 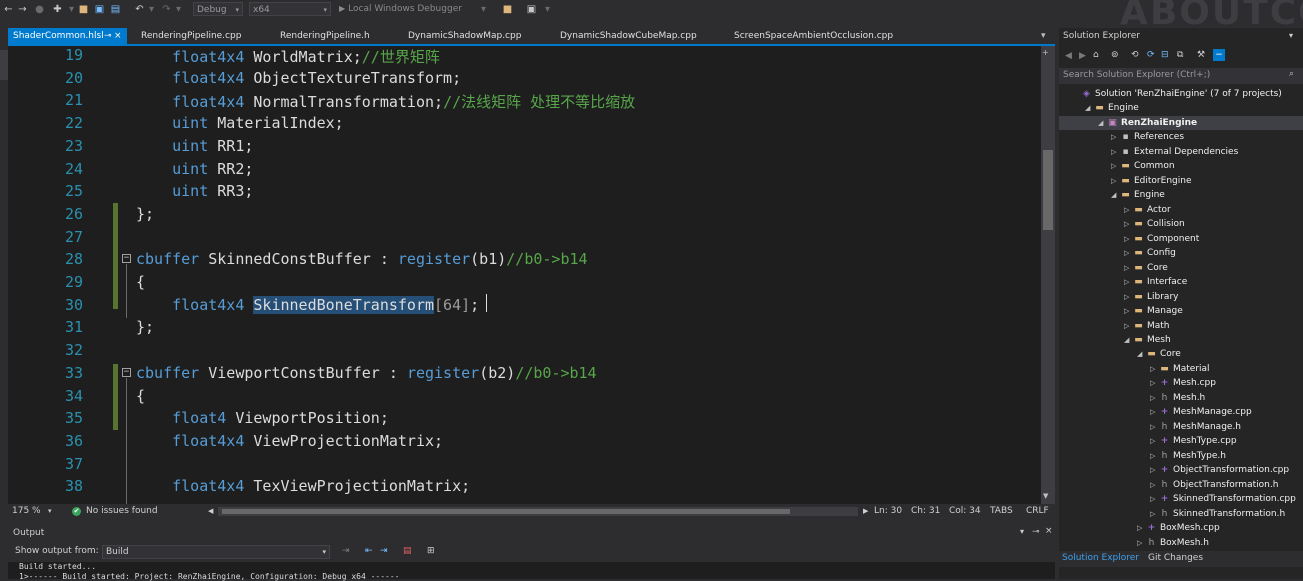 What do you see at coordinates (1181, 456) in the screenshot?
I see `tree-item: ▷ h MeshType.h` at bounding box center [1181, 456].